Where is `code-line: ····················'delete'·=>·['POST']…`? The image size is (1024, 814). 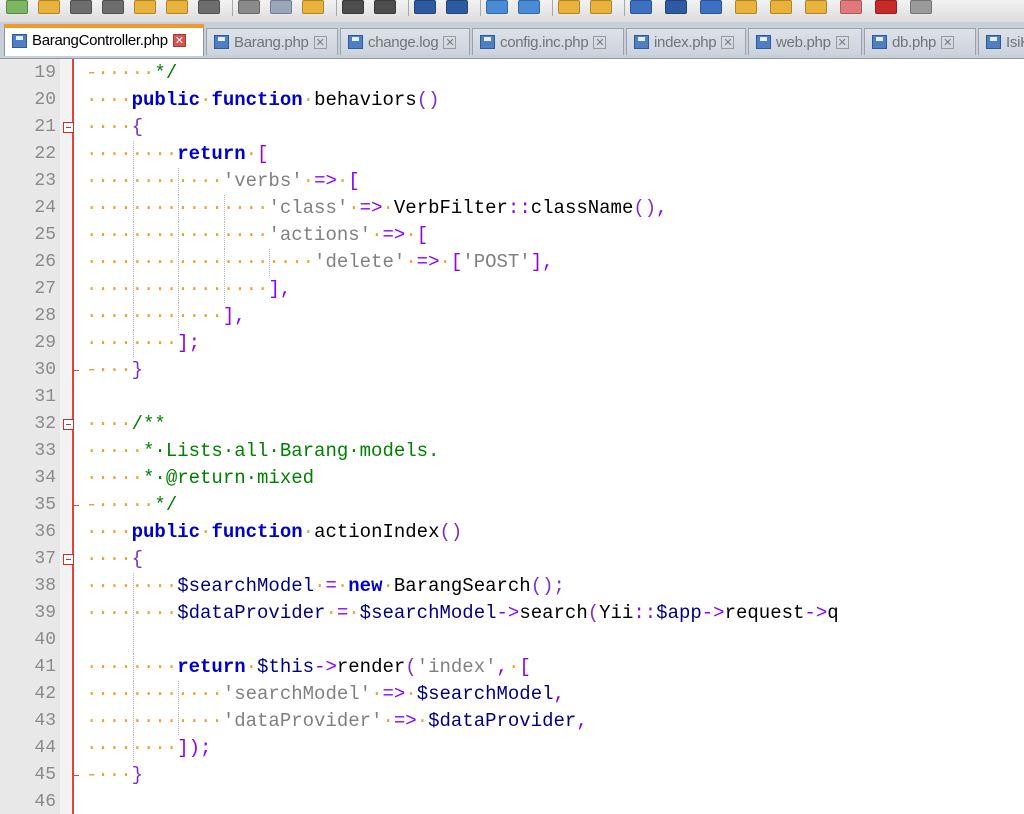 code-line: ····················'delete'·=>·['POST']… is located at coordinates (320, 262).